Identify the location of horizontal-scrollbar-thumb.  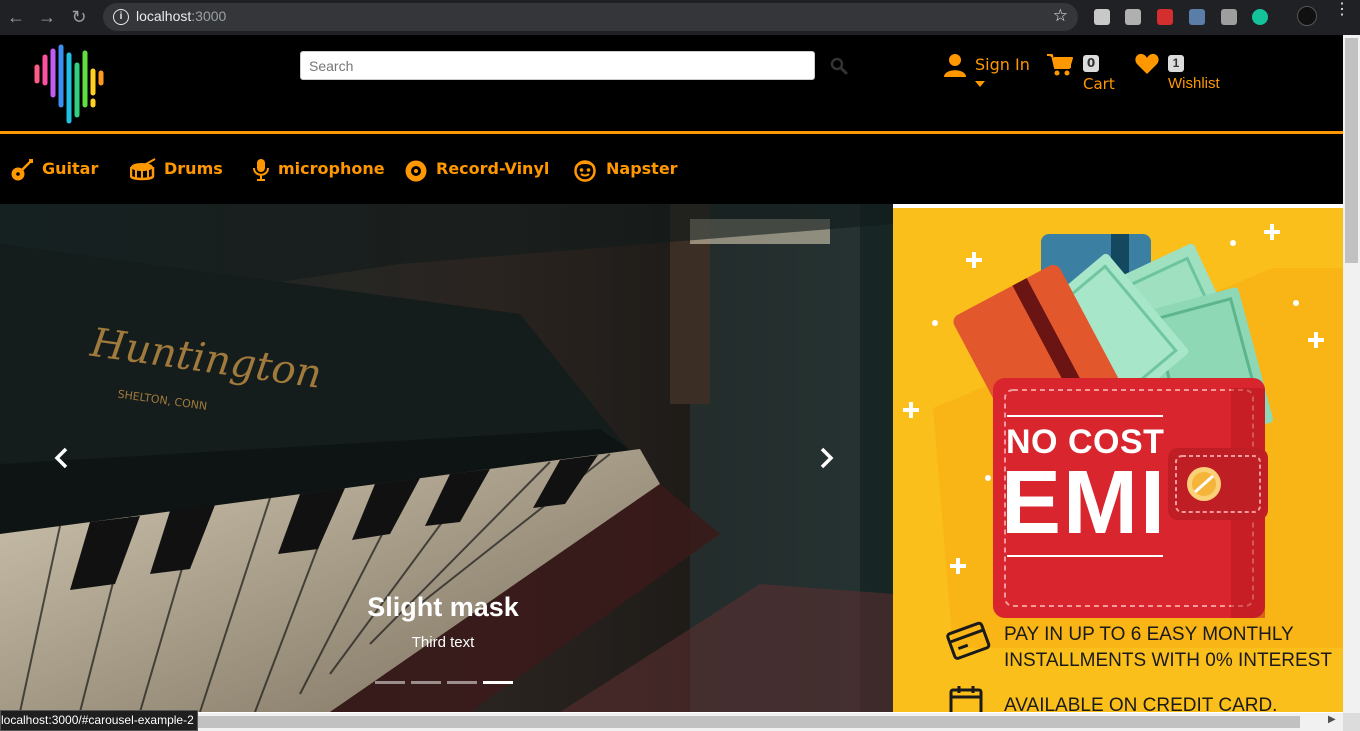
(747, 722).